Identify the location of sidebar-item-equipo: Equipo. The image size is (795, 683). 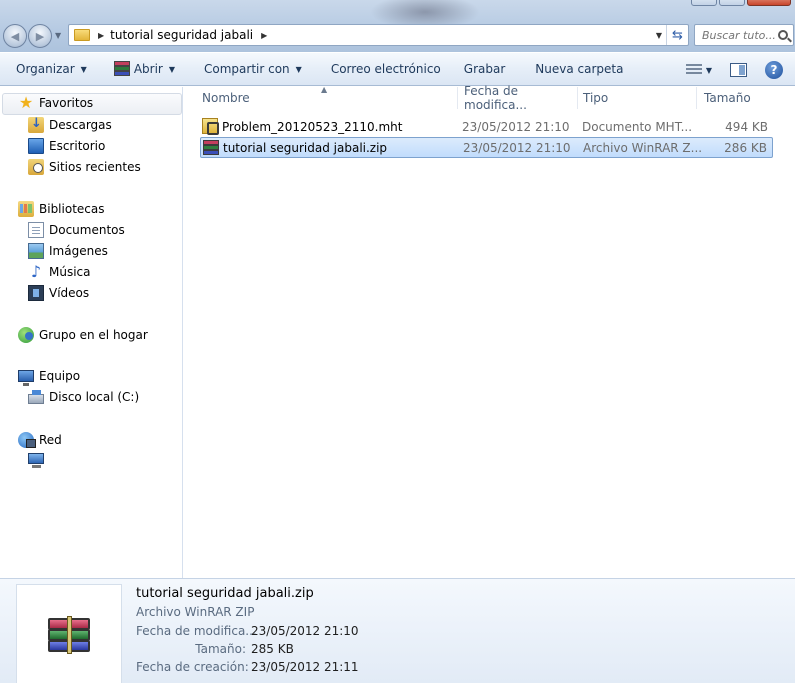
(49, 377).